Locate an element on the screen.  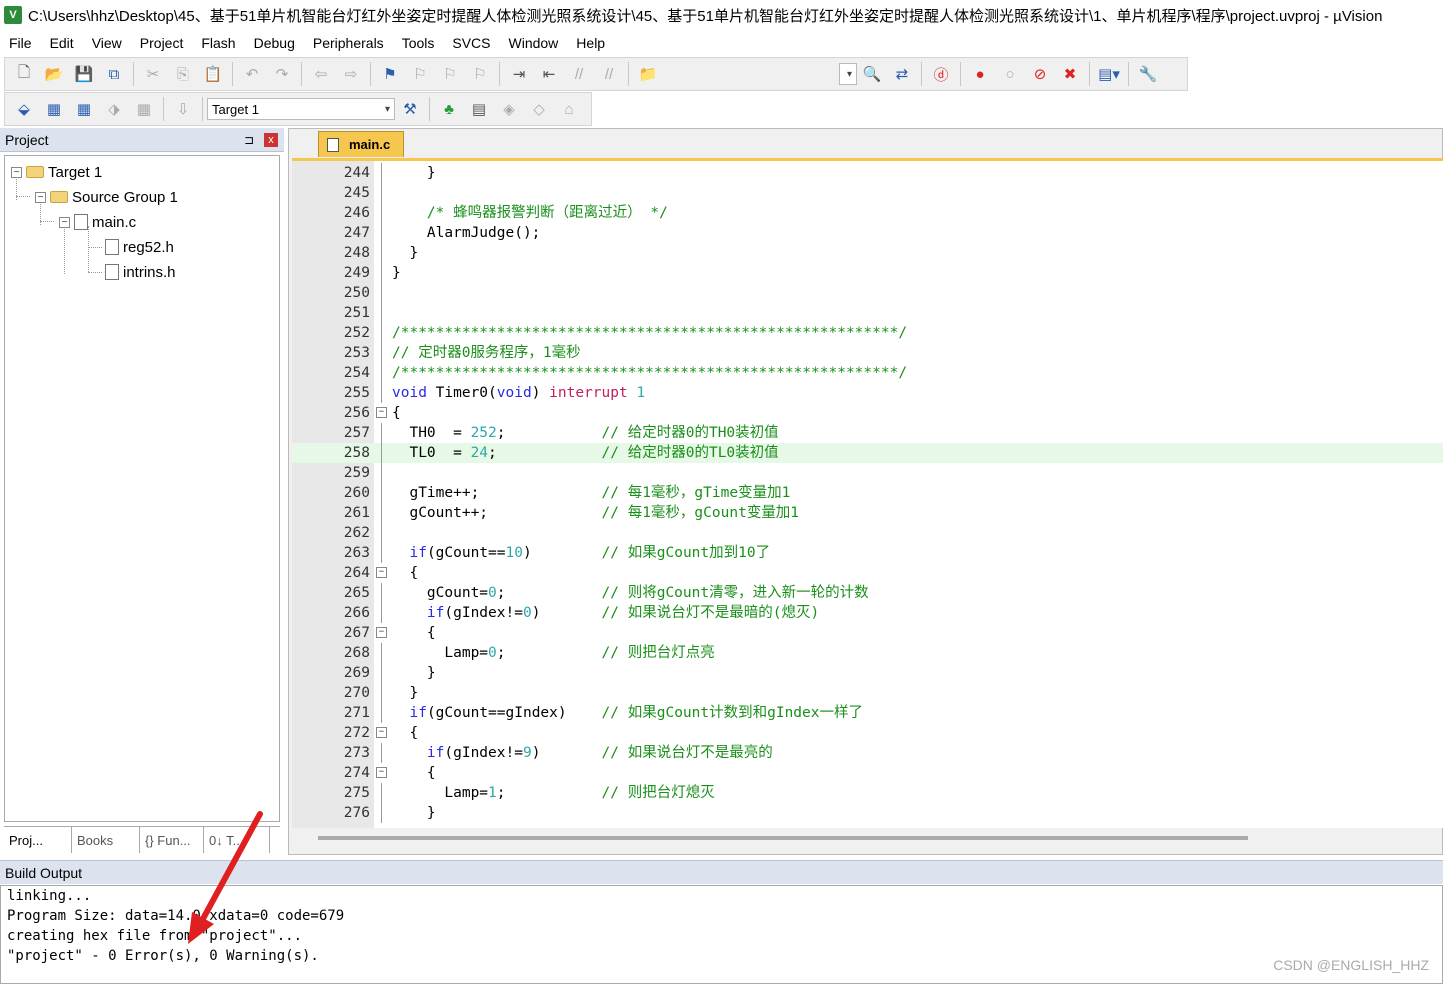
find-icon: 🔍 is located at coordinates (872, 74).